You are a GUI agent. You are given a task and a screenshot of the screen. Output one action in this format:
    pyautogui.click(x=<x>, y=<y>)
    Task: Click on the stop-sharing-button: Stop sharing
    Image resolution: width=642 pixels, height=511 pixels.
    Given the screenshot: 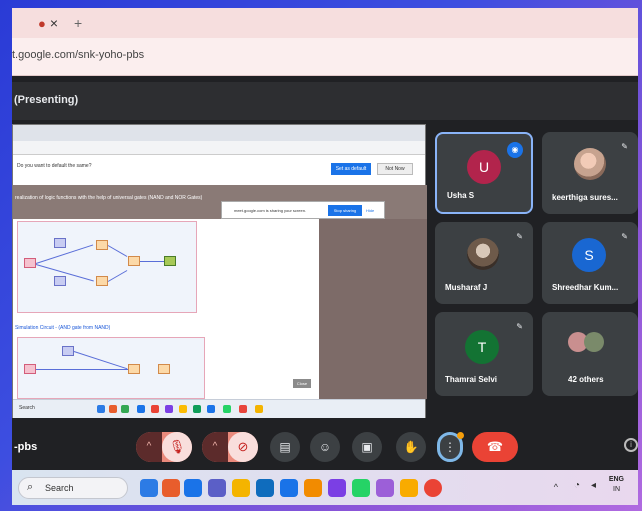 What is the action you would take?
    pyautogui.click(x=345, y=210)
    